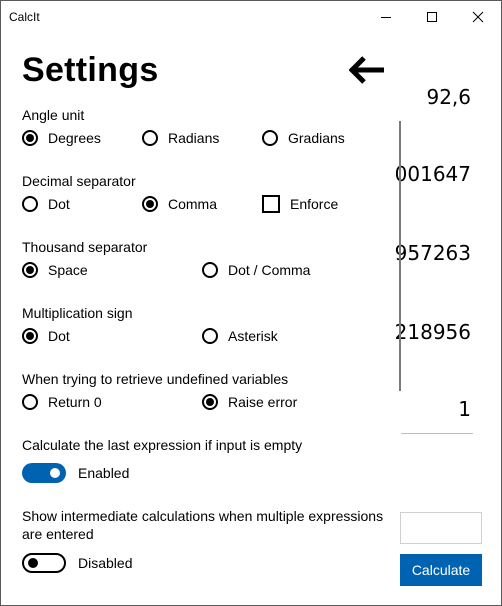 This screenshot has width=502, height=606. What do you see at coordinates (400, 256) in the screenshot?
I see `history-scrollbar` at bounding box center [400, 256].